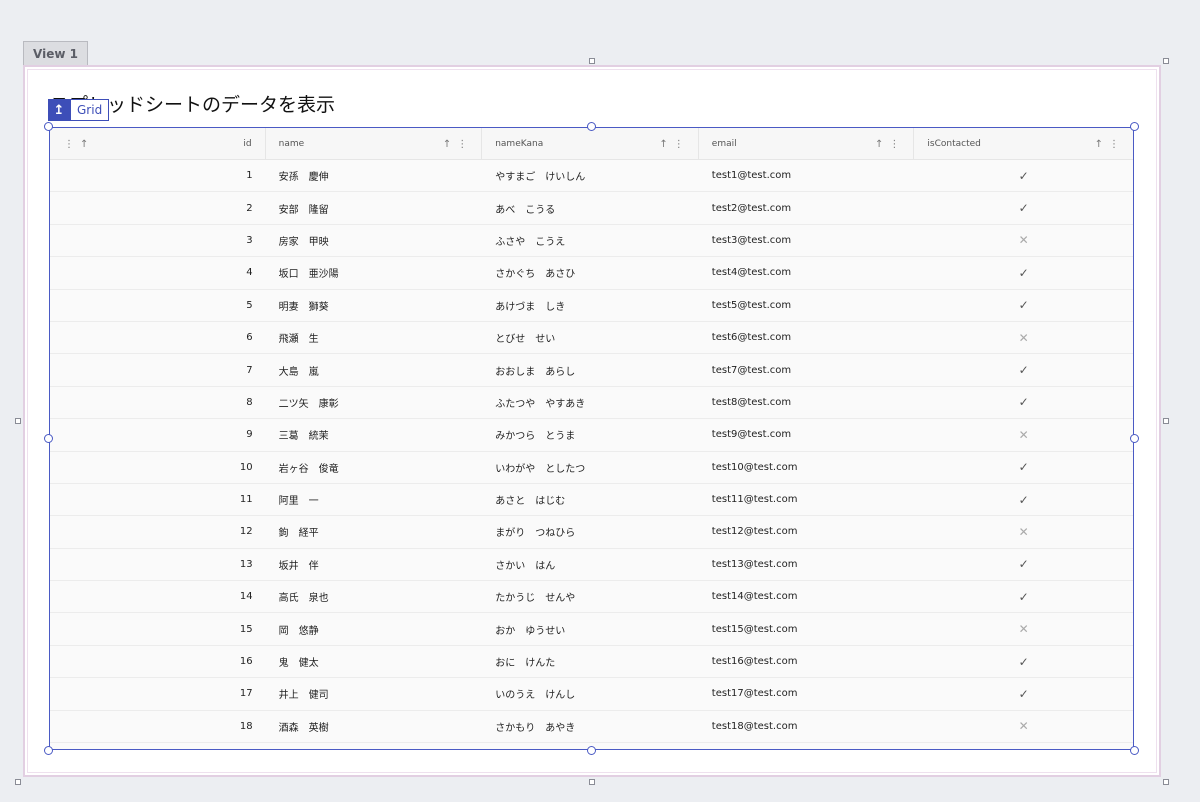 This screenshot has width=1200, height=802. I want to click on cell-namekana: おか ゆうせい, so click(530, 631).